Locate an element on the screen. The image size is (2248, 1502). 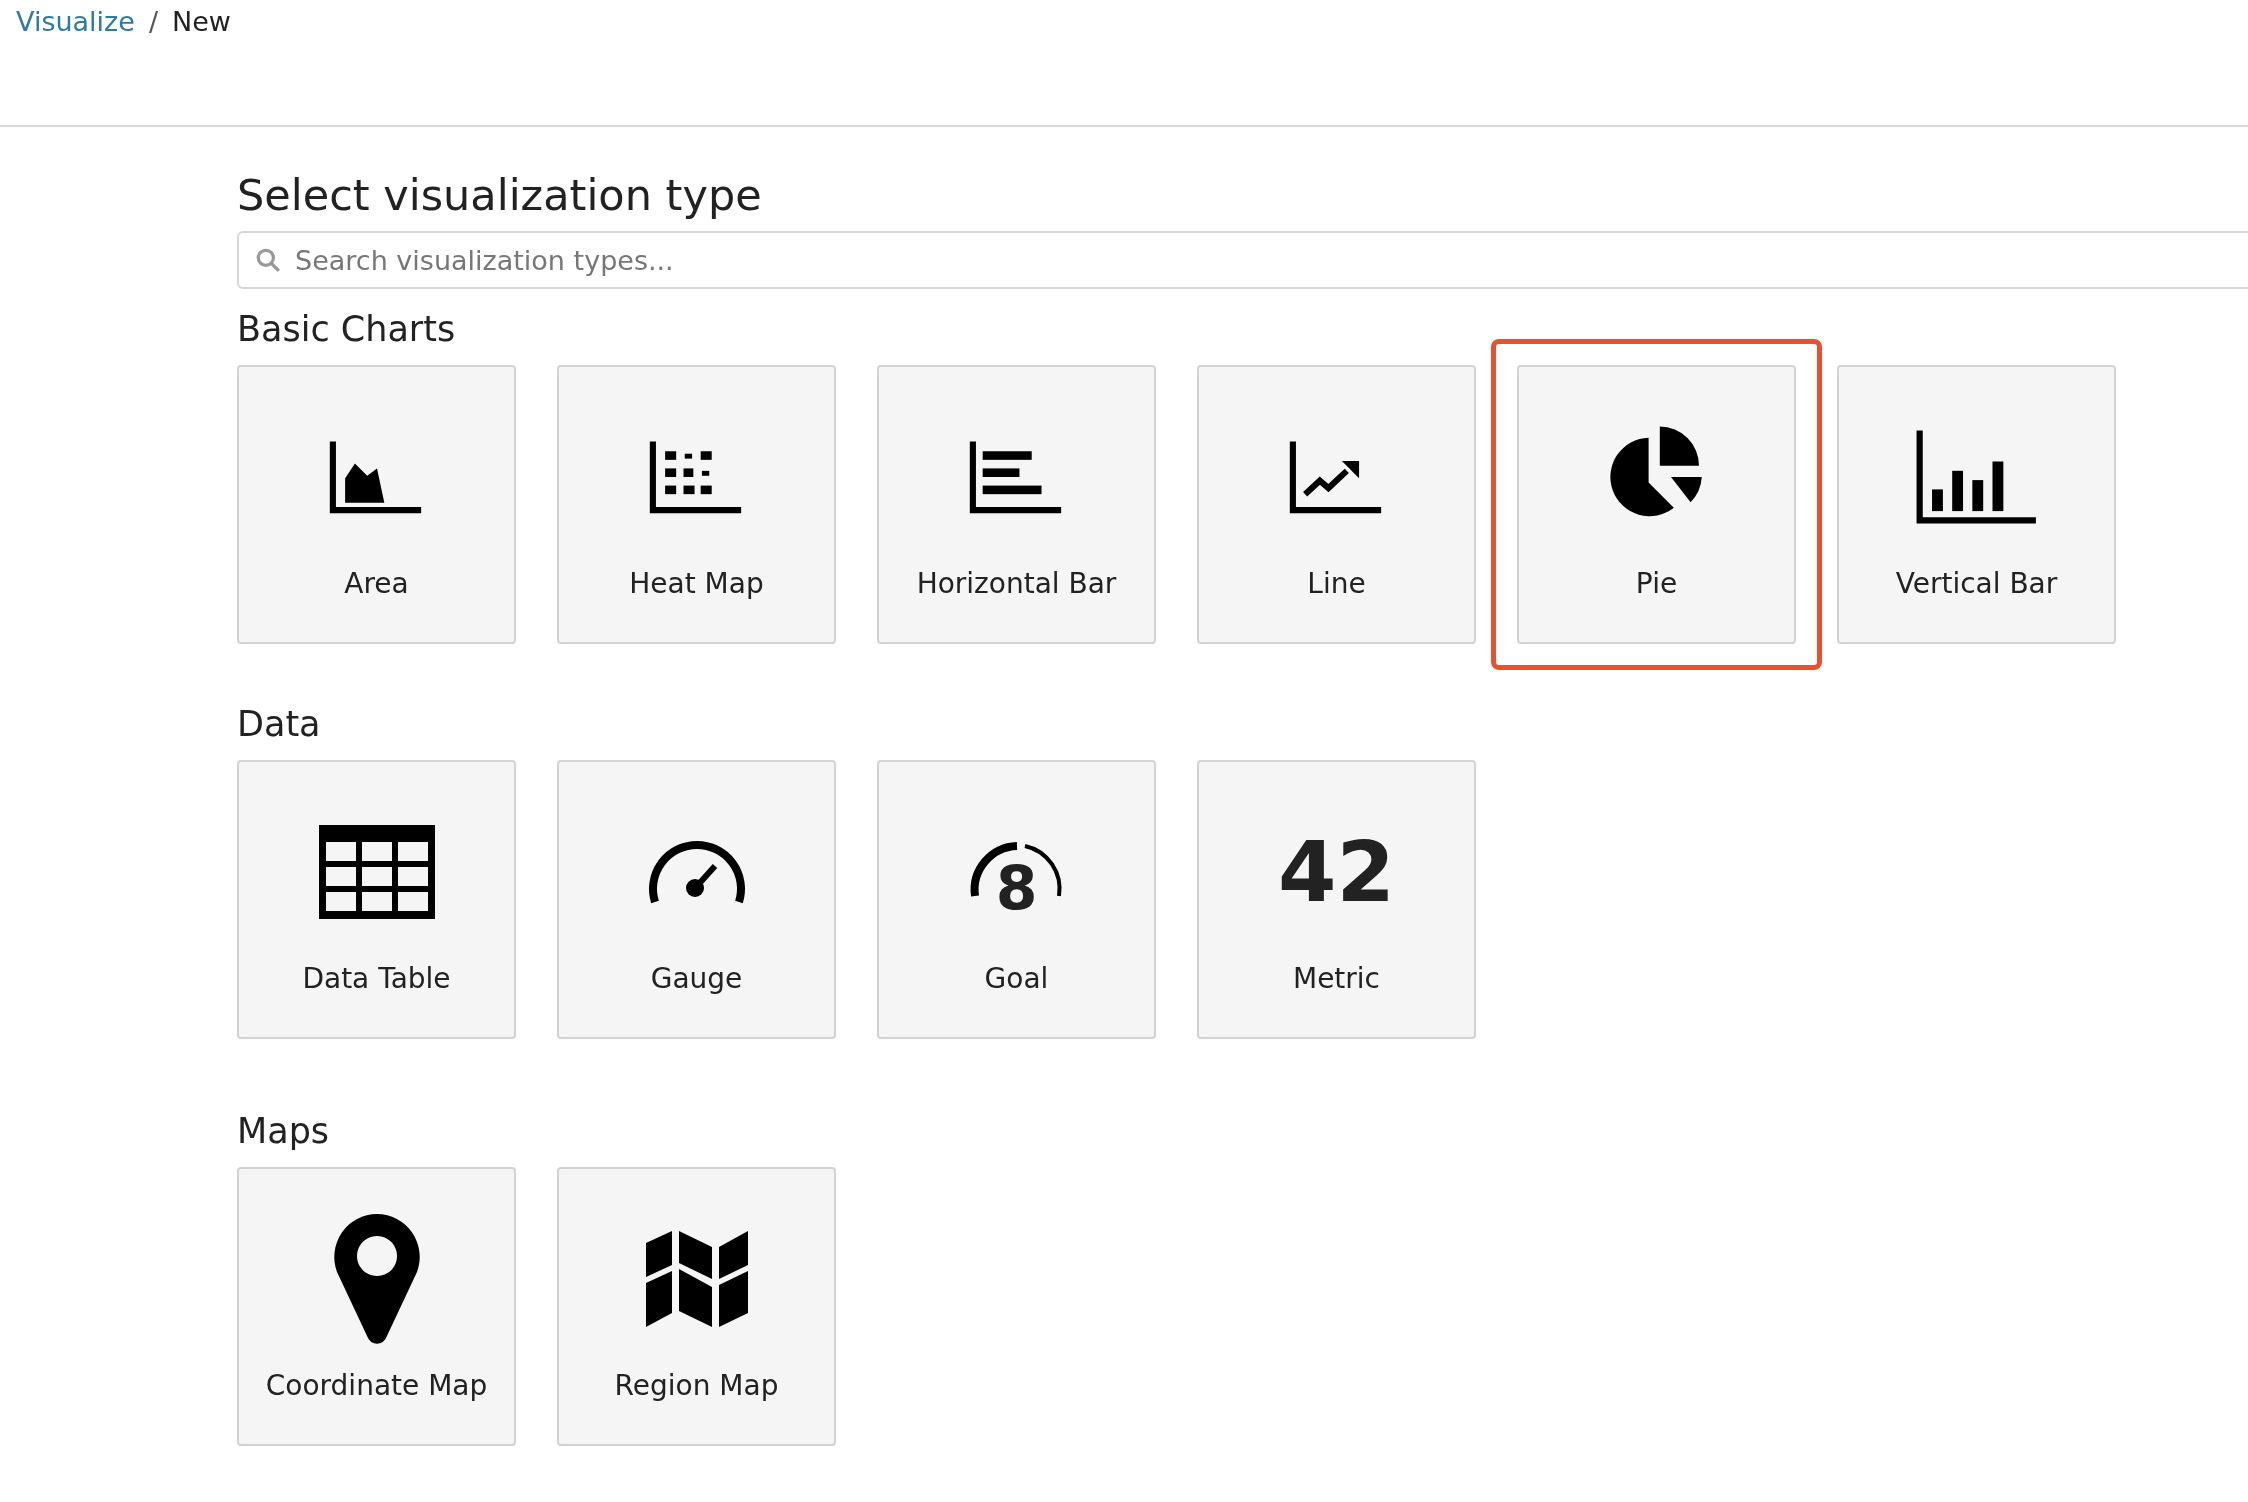
visualization-type-card: Gauge is located at coordinates (696, 899).